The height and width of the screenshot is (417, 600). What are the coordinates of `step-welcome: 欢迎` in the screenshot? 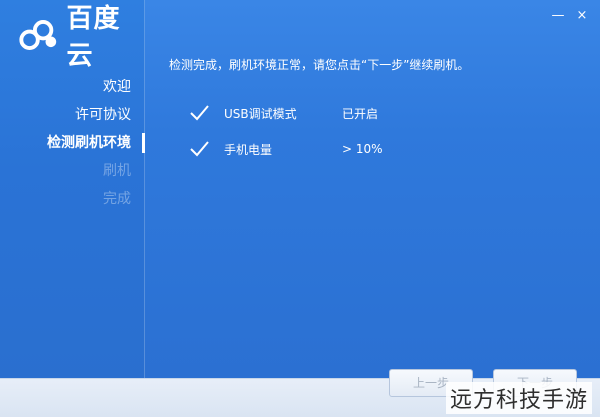 It's located at (117, 87).